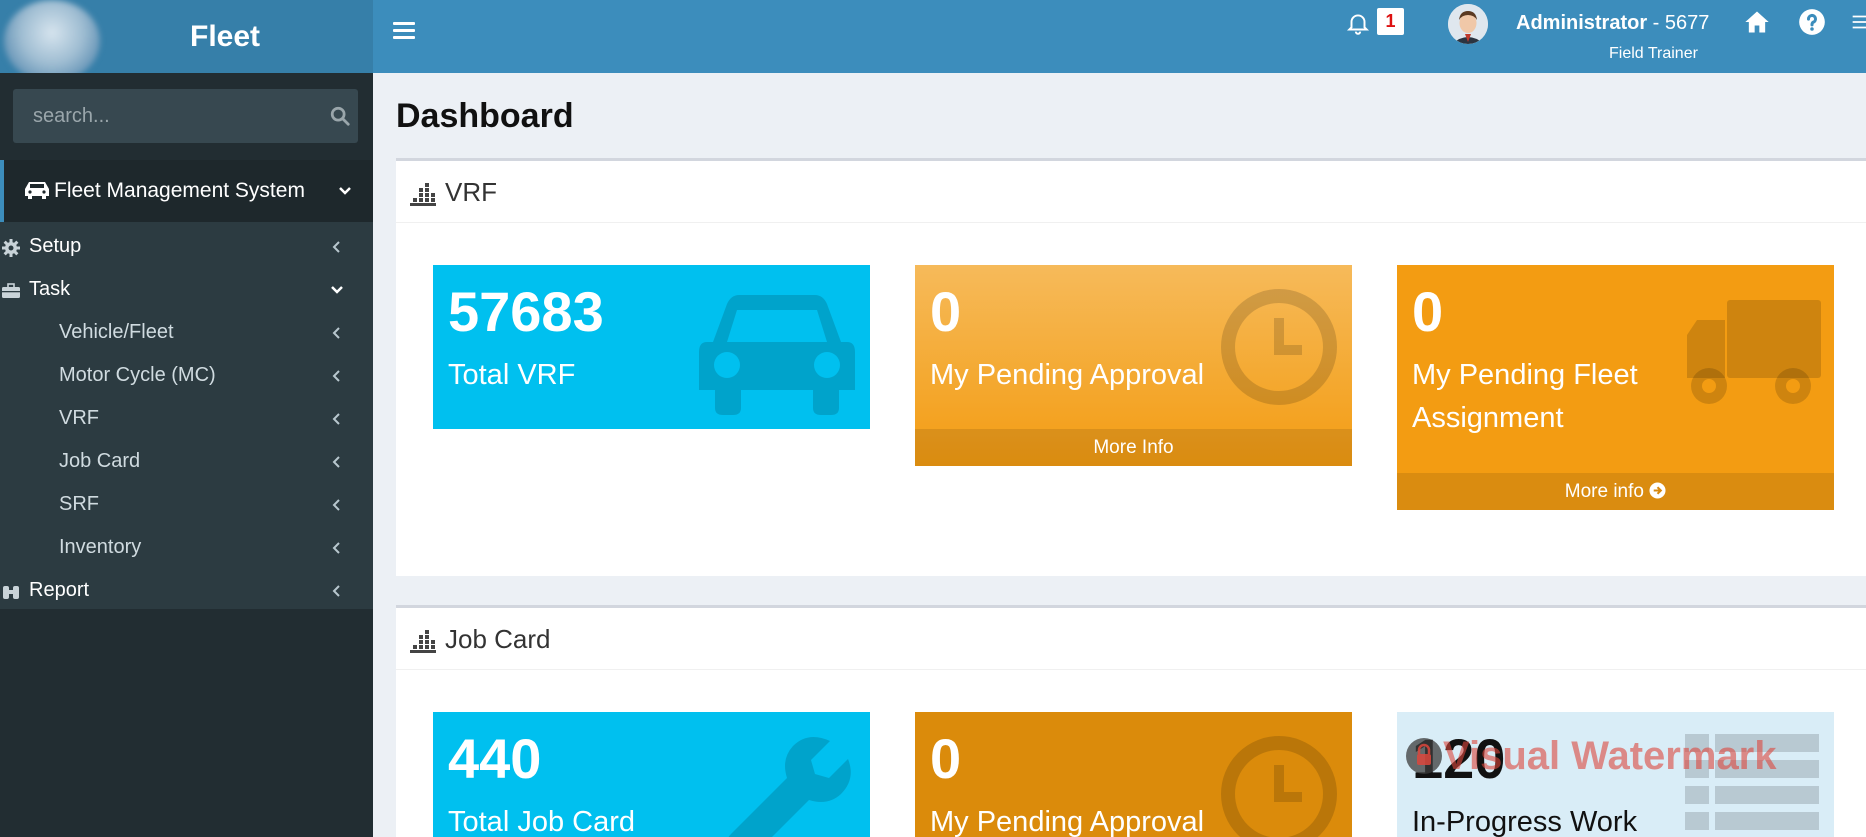  Describe the element at coordinates (498, 639) in the screenshot. I see `section-title: Job Card` at that location.